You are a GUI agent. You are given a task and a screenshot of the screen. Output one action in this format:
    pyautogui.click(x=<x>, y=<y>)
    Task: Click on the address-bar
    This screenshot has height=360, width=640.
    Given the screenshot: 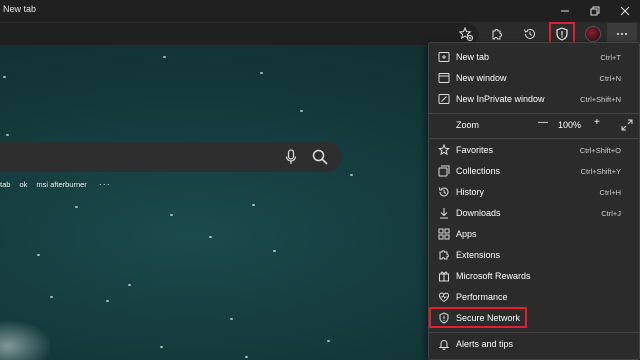 What is the action you would take?
    pyautogui.click(x=239, y=34)
    